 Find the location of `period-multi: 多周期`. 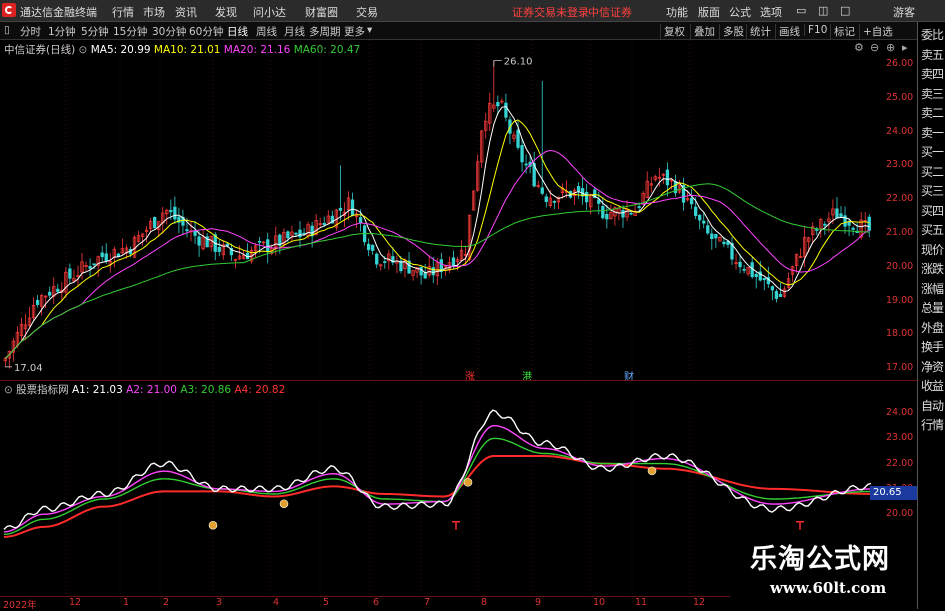

period-multi: 多周期 is located at coordinates (325, 31).